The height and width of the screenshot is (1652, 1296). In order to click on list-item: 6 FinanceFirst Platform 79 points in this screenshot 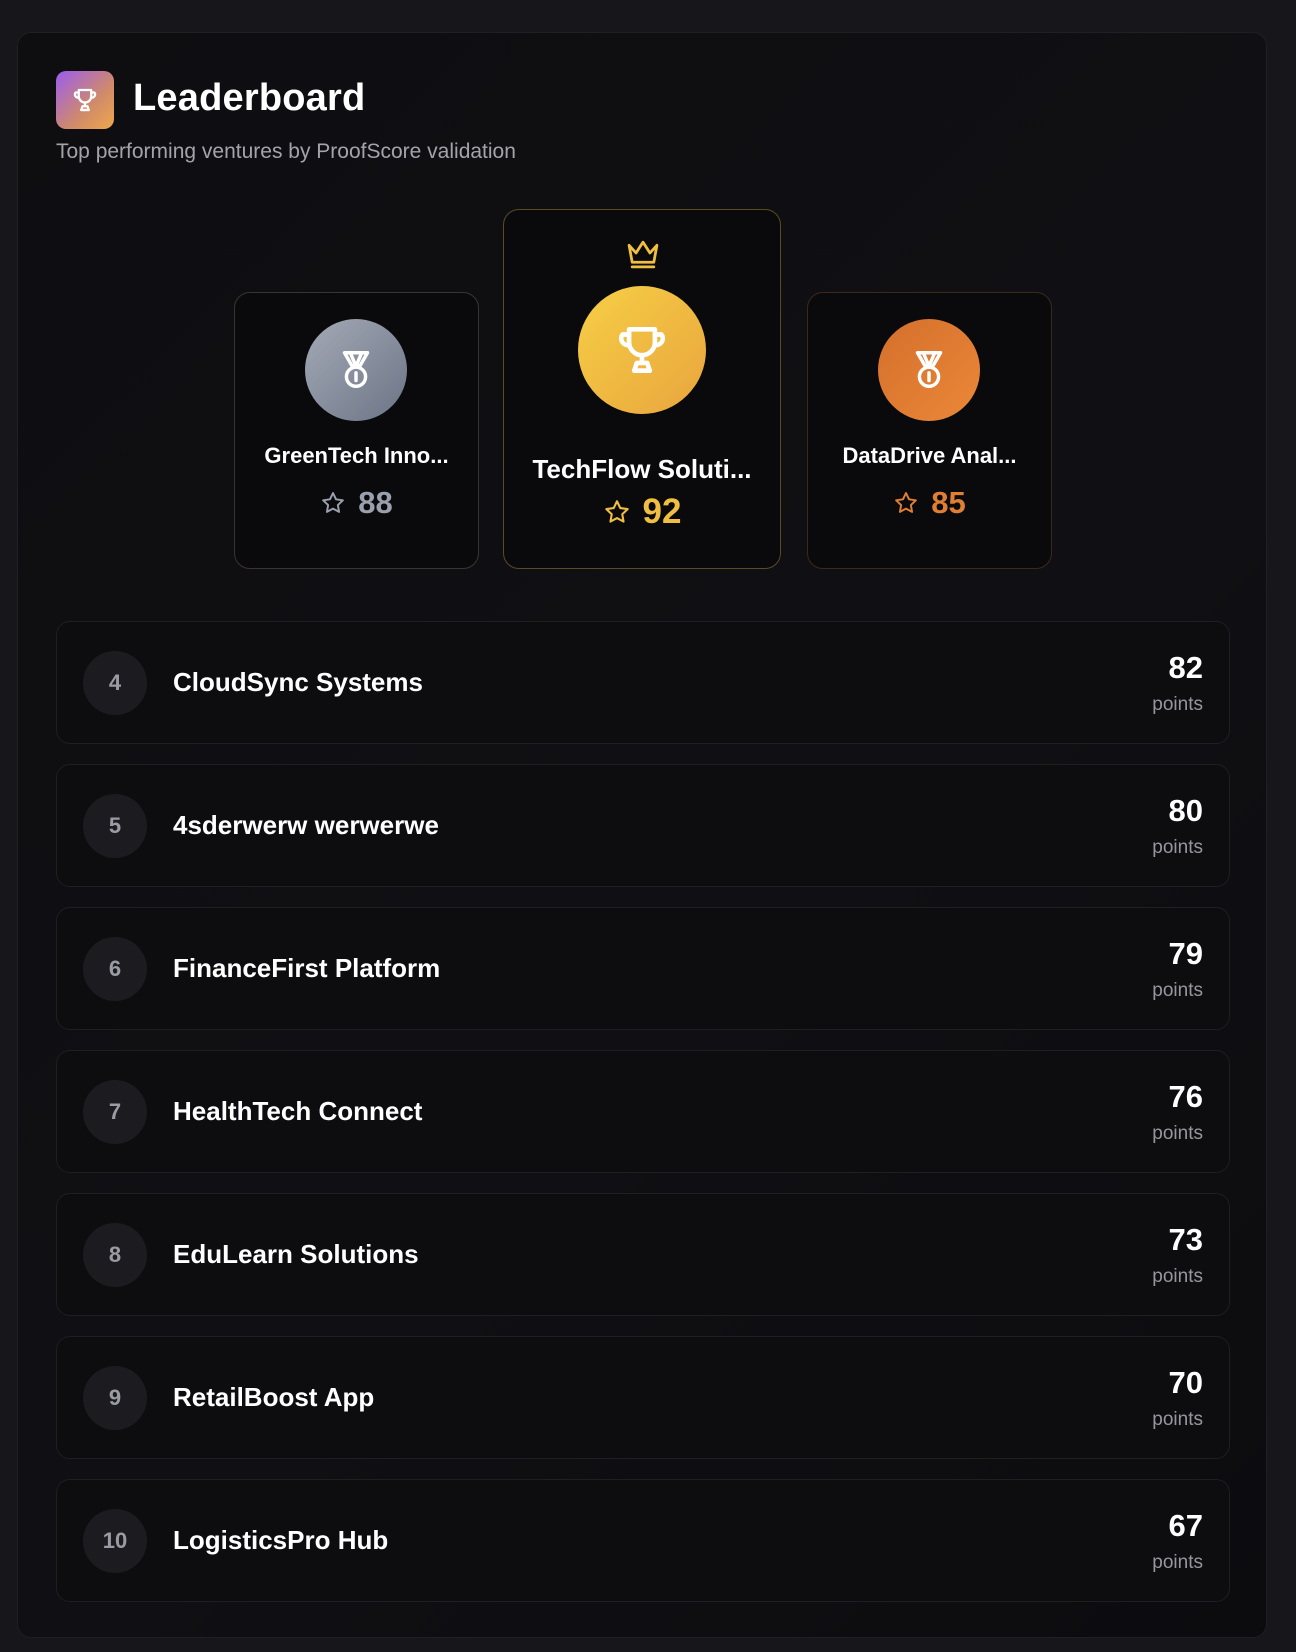, I will do `click(643, 968)`.